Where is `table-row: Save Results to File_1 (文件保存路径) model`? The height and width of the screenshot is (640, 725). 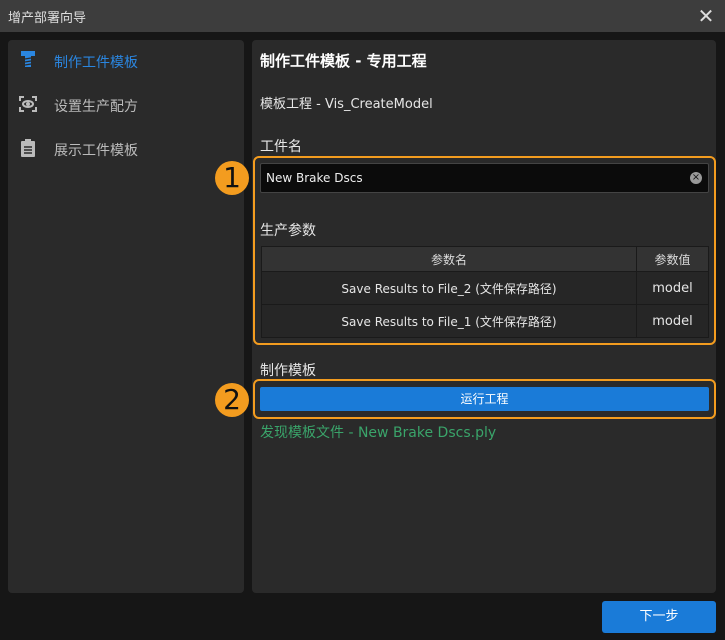
table-row: Save Results to File_1 (文件保存路径) model is located at coordinates (484, 321).